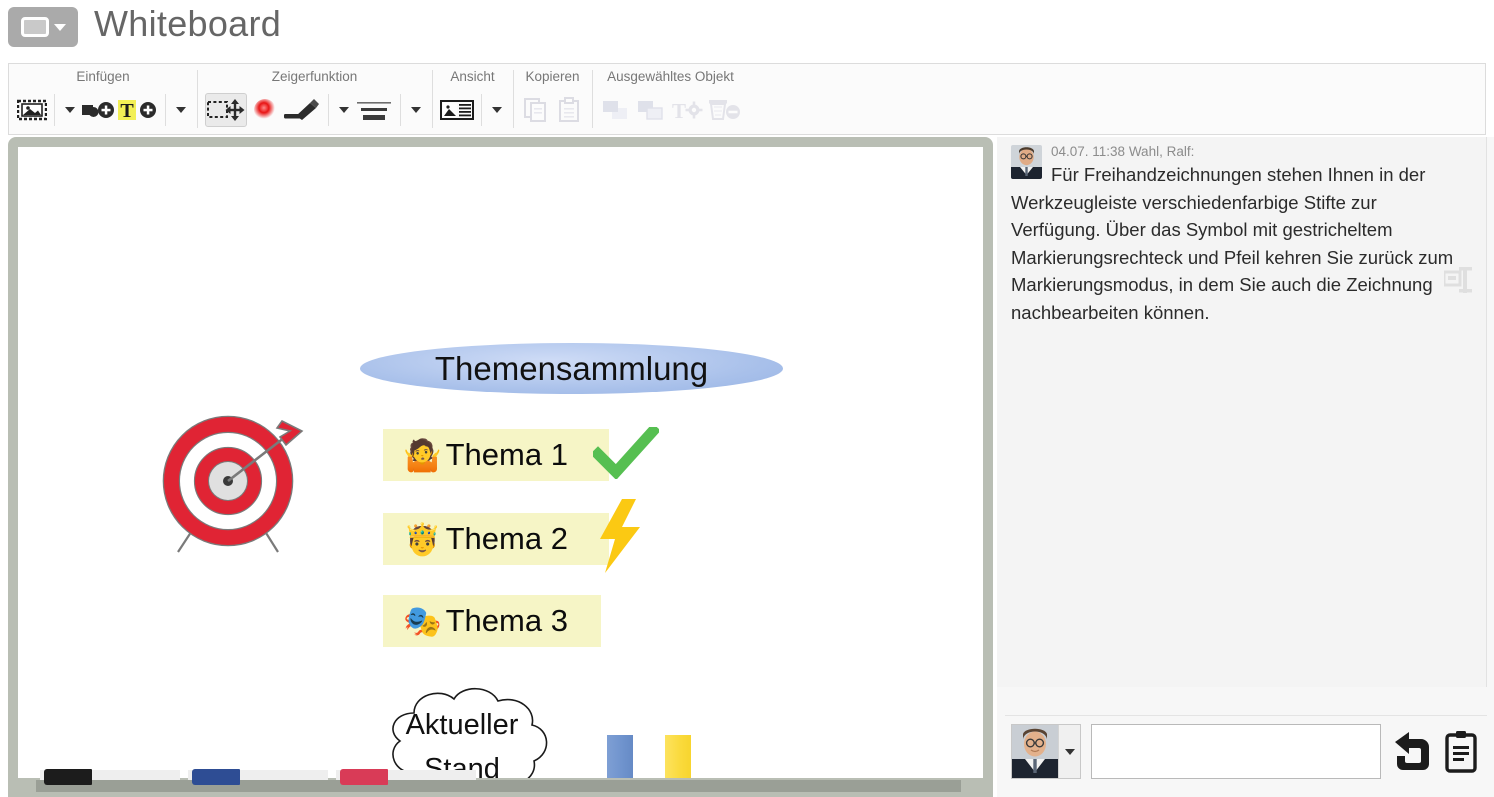 The image size is (1494, 797). I want to click on comment-author-line: 04.07. 11:38 Wahl, Ralf:, so click(1123, 151).